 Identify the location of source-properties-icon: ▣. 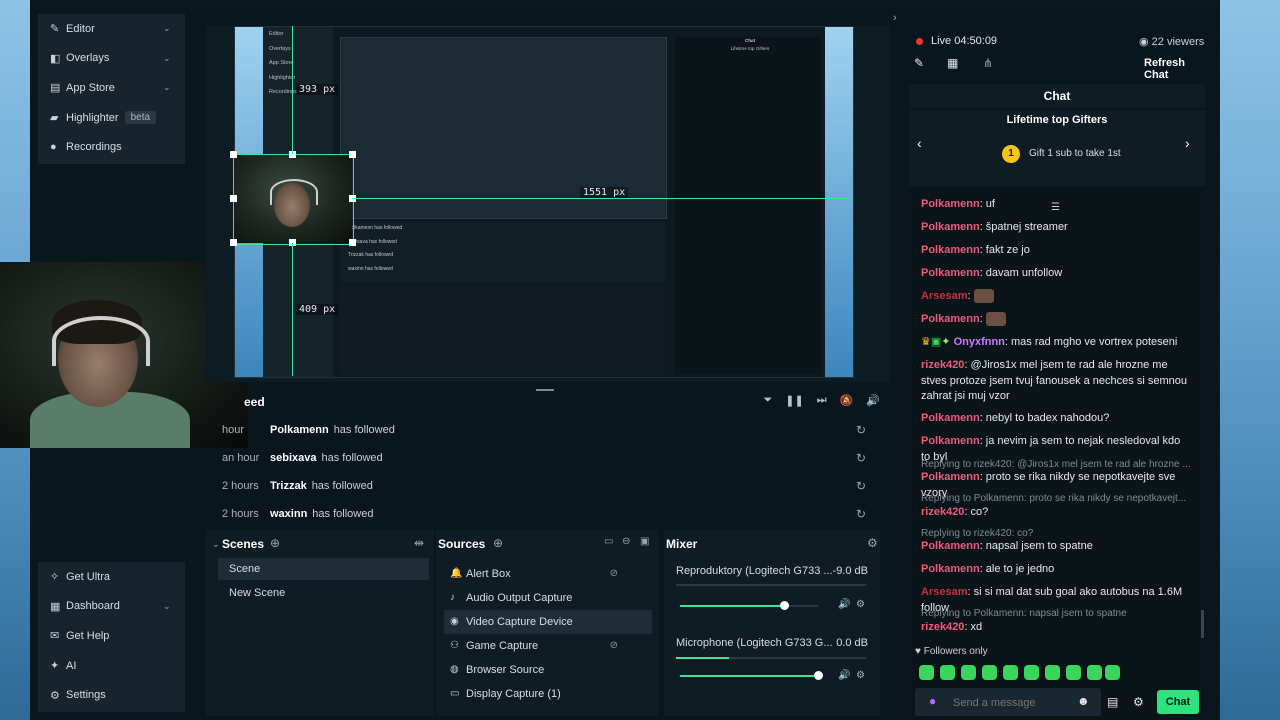
(644, 541).